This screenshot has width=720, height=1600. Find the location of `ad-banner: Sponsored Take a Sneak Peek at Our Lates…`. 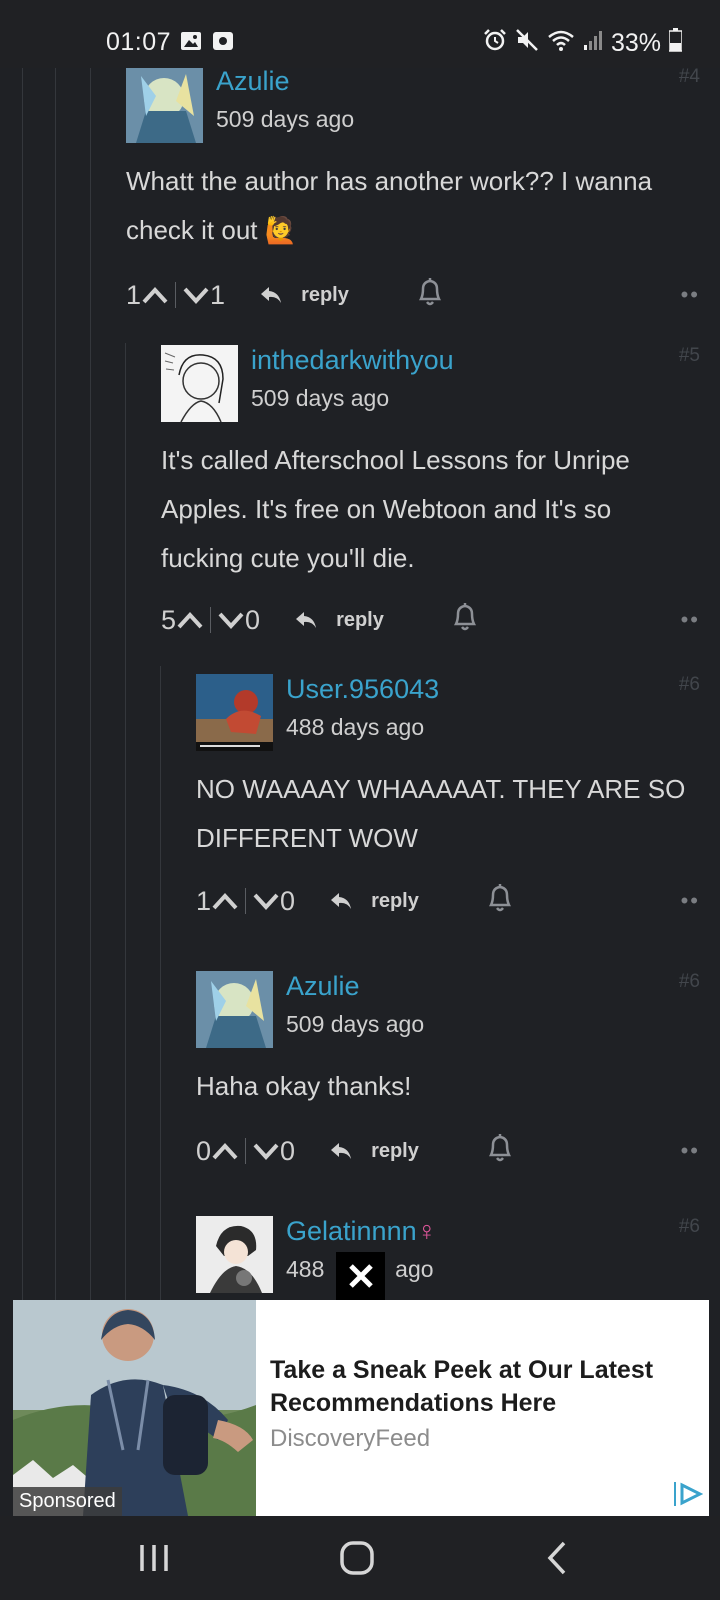

ad-banner: Sponsored Take a Sneak Peek at Our Lates… is located at coordinates (361, 1408).